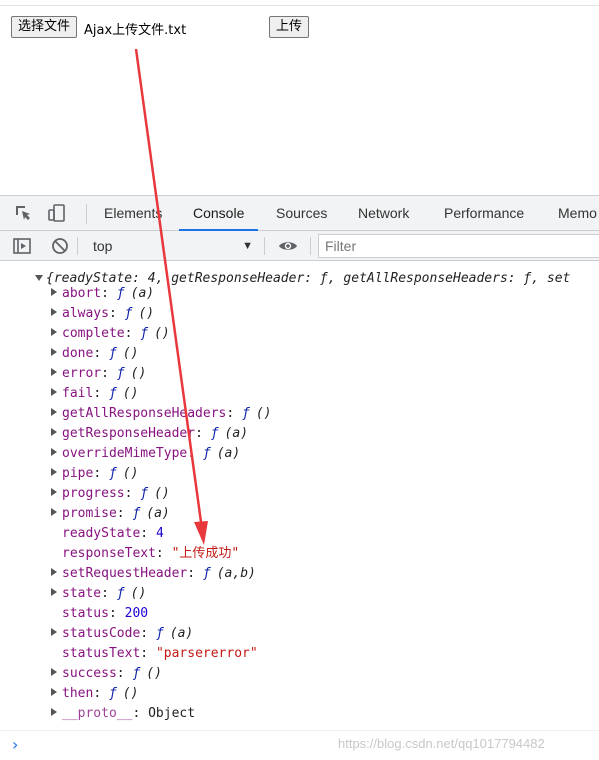 The height and width of the screenshot is (760, 599). Describe the element at coordinates (101, 633) in the screenshot. I see `prop-key: statusCode` at that location.